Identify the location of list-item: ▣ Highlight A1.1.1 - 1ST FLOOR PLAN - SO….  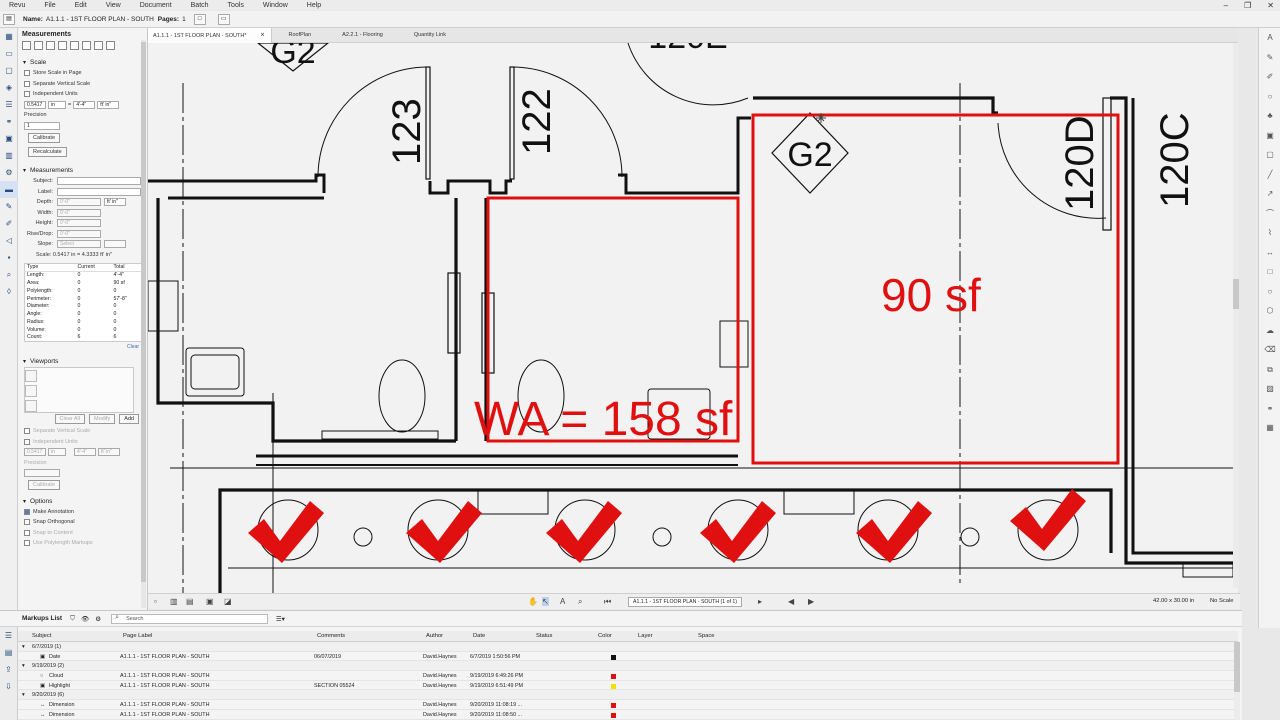
(628, 686).